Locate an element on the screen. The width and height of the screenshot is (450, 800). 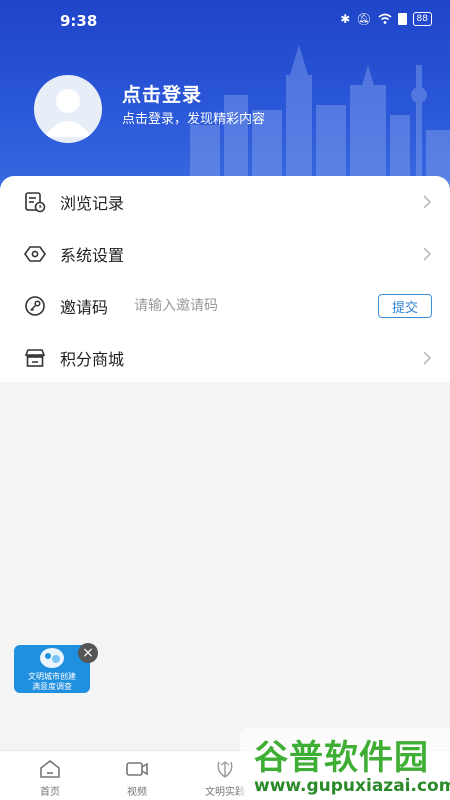
invite-label: 邀请码 is located at coordinates (84, 307).